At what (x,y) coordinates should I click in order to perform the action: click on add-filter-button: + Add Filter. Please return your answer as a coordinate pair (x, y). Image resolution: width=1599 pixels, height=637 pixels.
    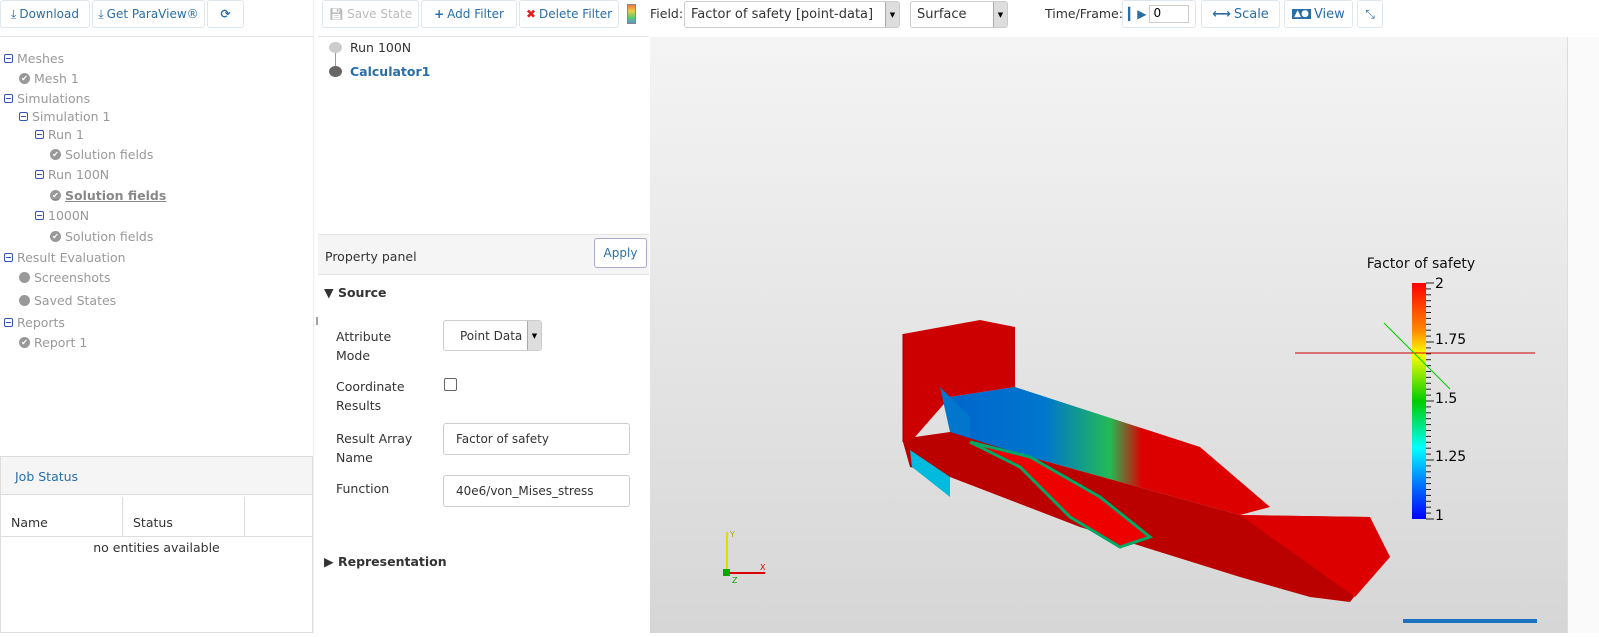
    Looking at the image, I should click on (469, 14).